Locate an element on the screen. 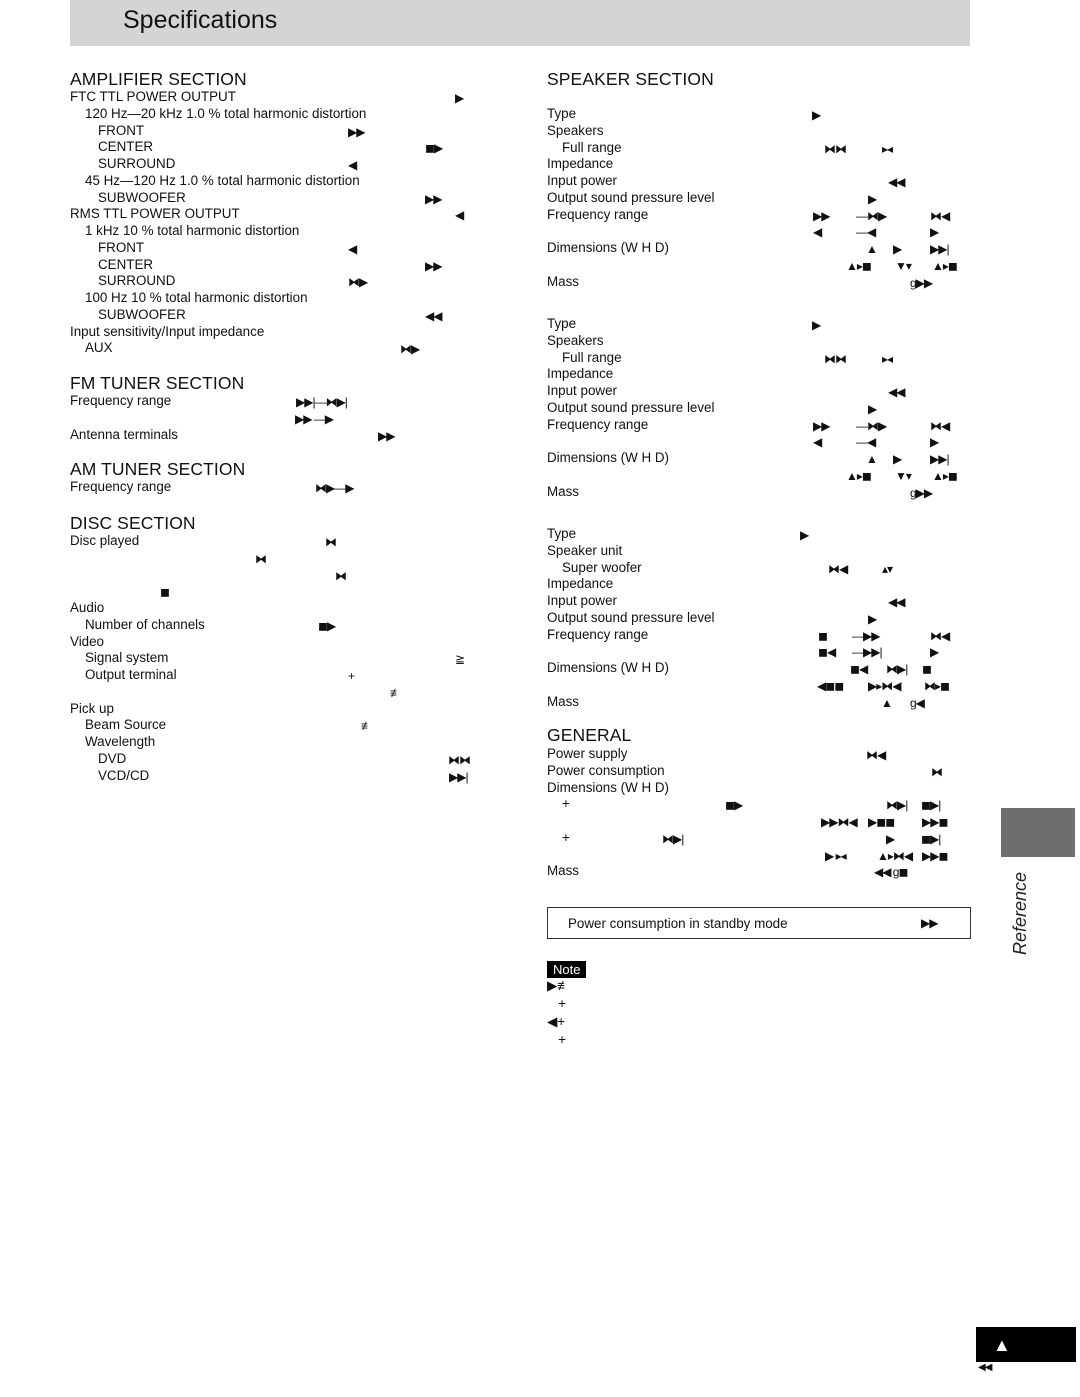  section-heading: AMPLIFIER SECTION is located at coordinates (158, 79).